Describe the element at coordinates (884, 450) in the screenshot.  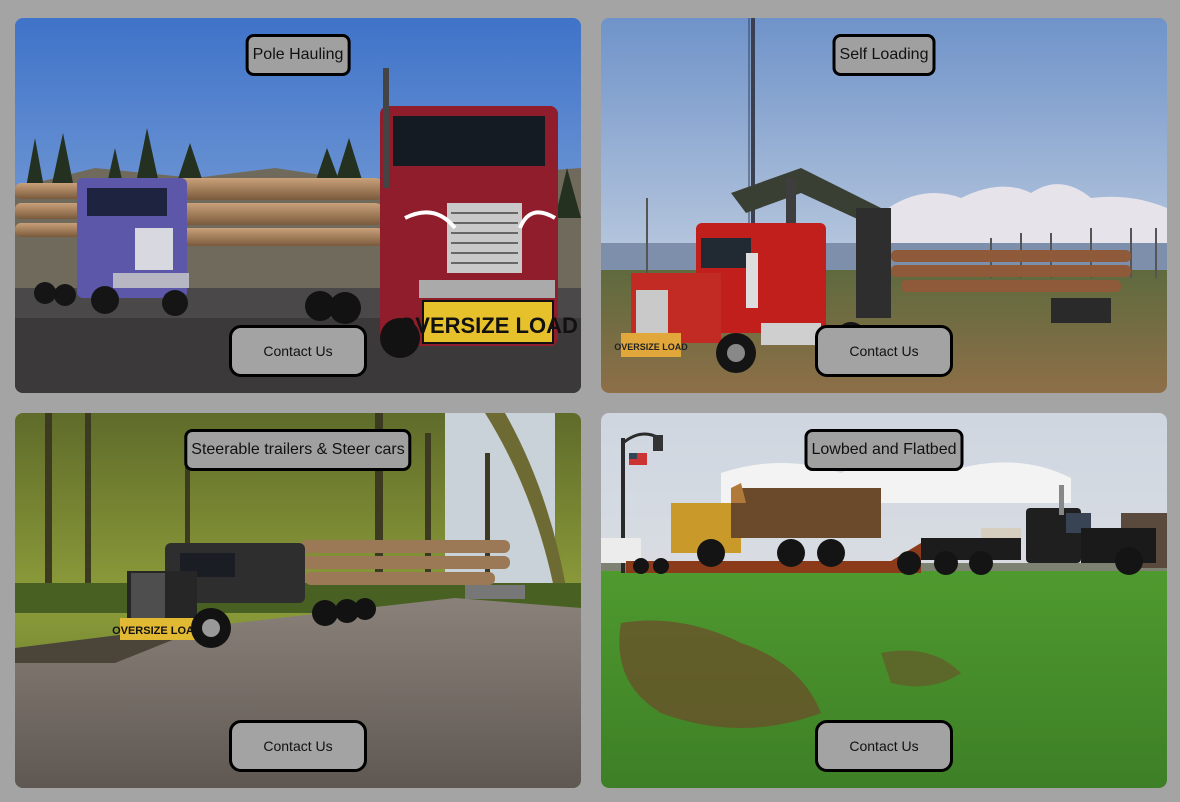
I see `card-title: Lowbed and Flatbed` at that location.